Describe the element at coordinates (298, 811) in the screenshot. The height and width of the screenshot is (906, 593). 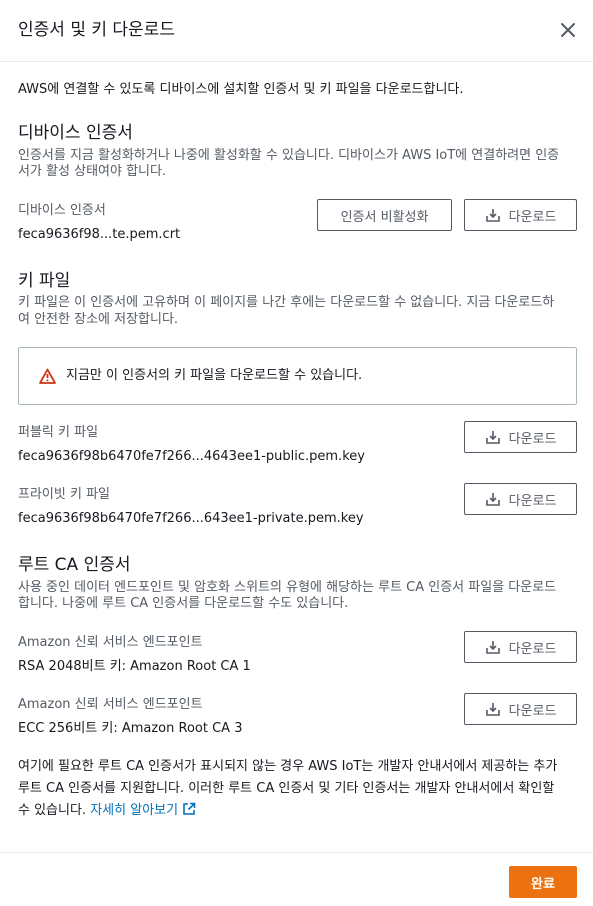
I see `footnote-line-3: 수 있습니다. 자세히 알아보기` at that location.